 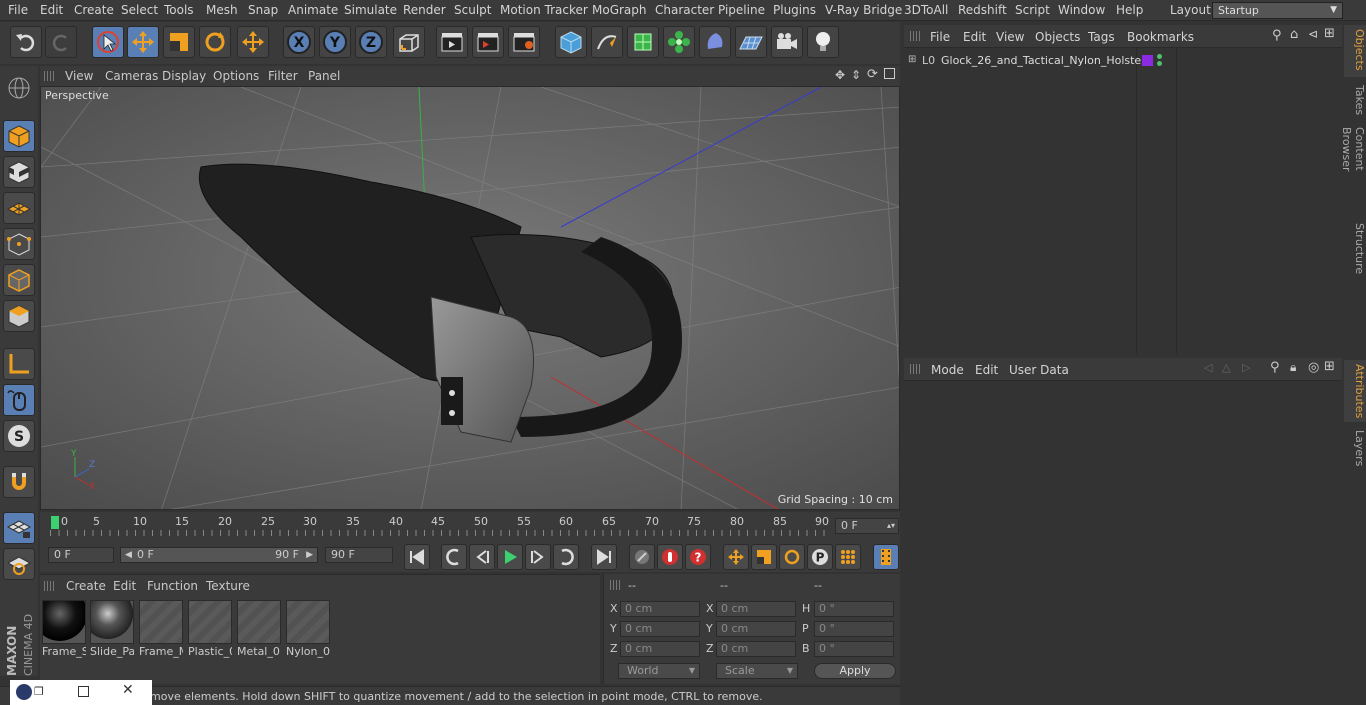 I want to click on menu-pipeline: Pipeline, so click(x=741, y=10).